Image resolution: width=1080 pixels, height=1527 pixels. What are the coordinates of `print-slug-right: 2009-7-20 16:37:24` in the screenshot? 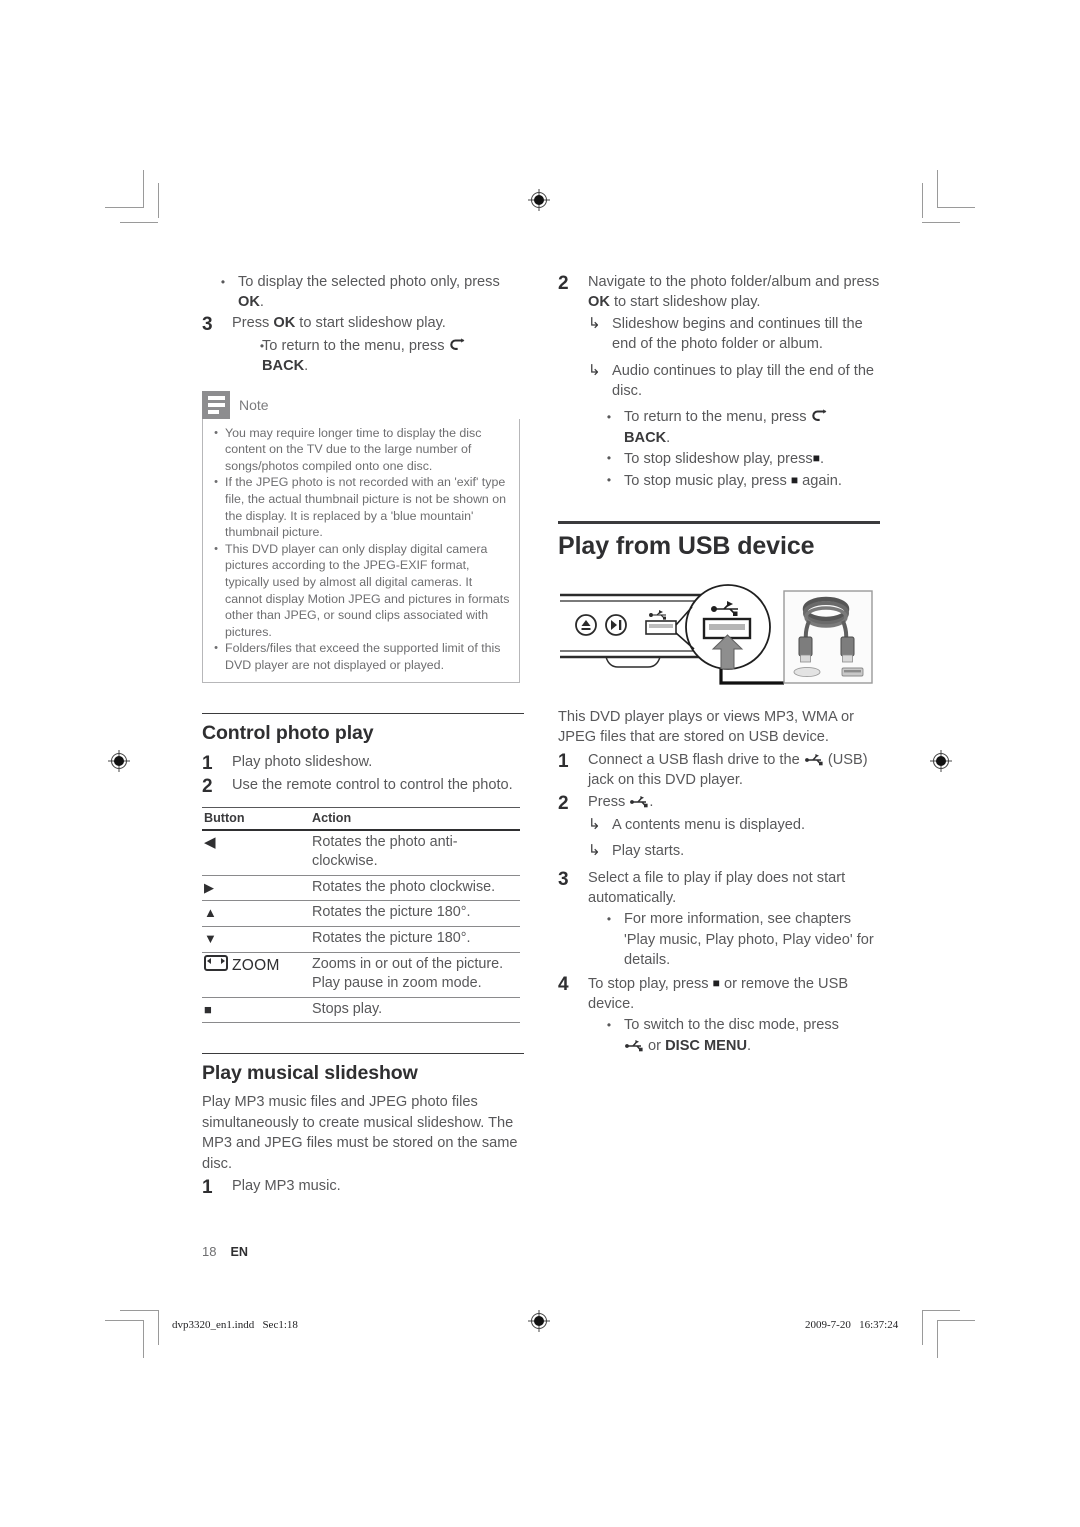 It's located at (852, 1325).